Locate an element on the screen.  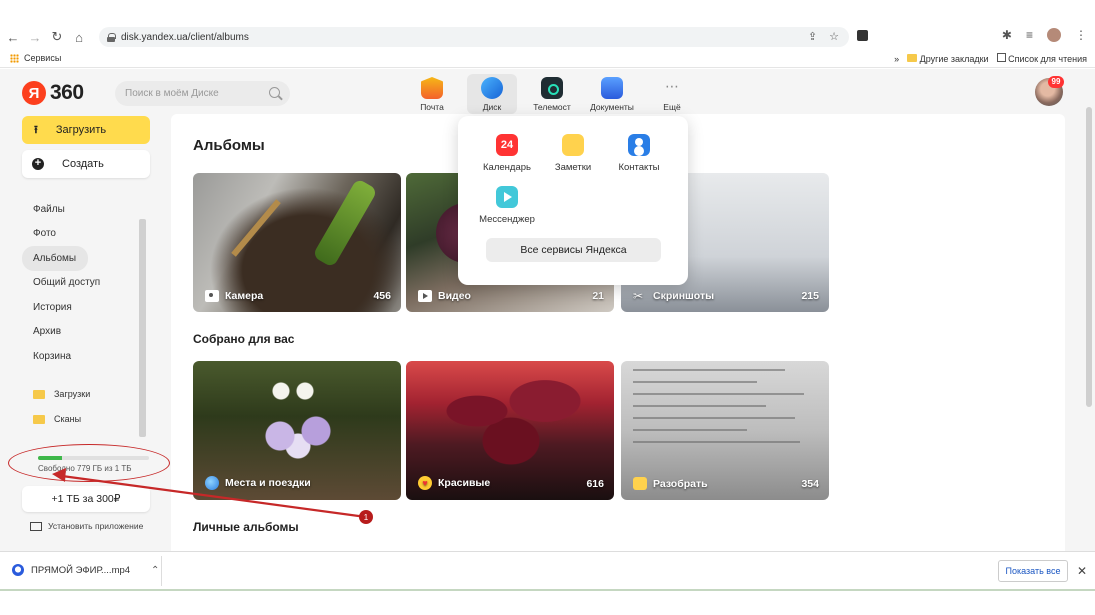
album-count: 456 is located at coordinates (382, 296).